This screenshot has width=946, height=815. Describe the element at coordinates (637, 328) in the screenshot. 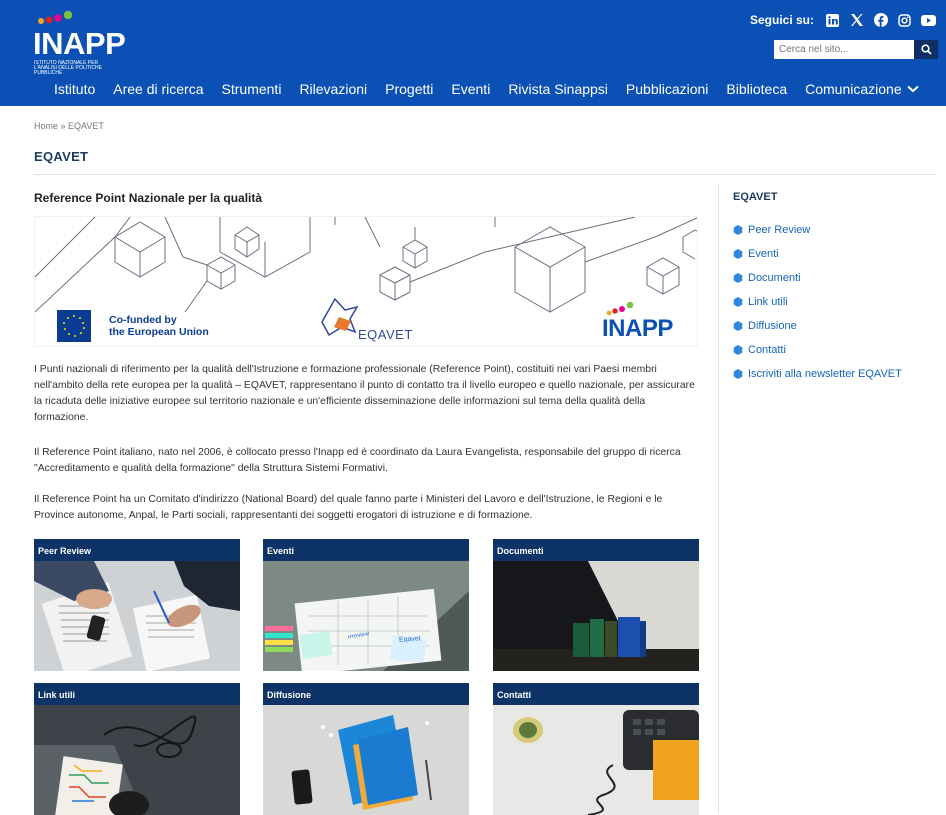

I see `inapp-banner-logo: INAPP` at that location.